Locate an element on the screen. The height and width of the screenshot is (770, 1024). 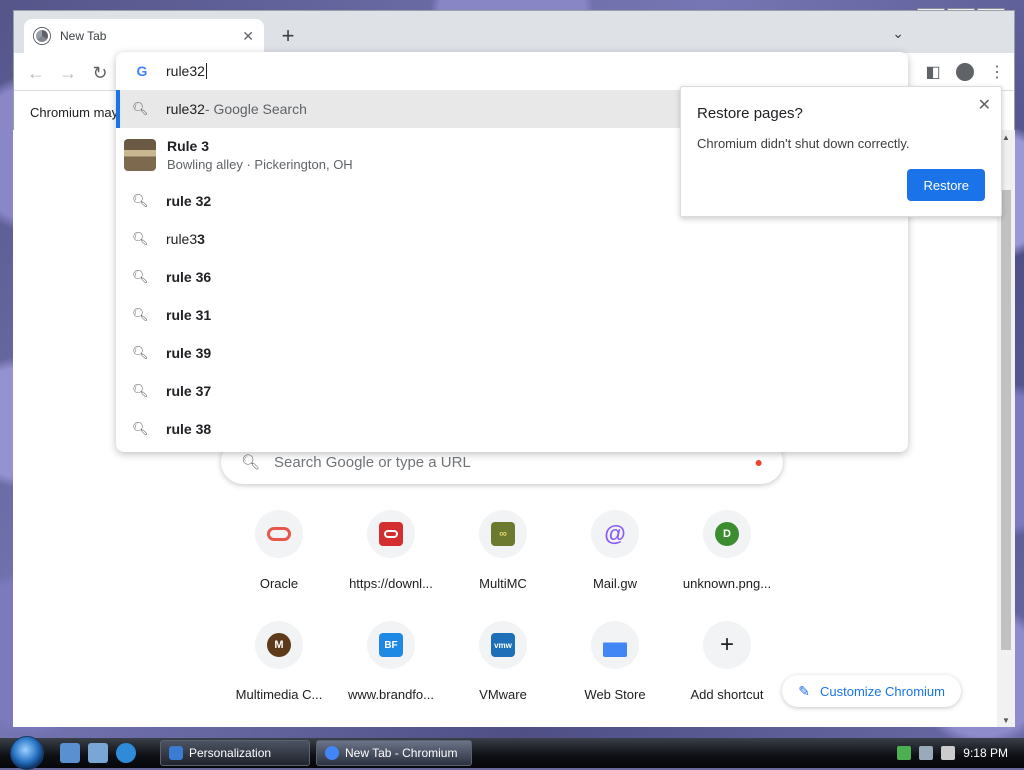
suggestion-text: rule32 is located at coordinates (185, 109).